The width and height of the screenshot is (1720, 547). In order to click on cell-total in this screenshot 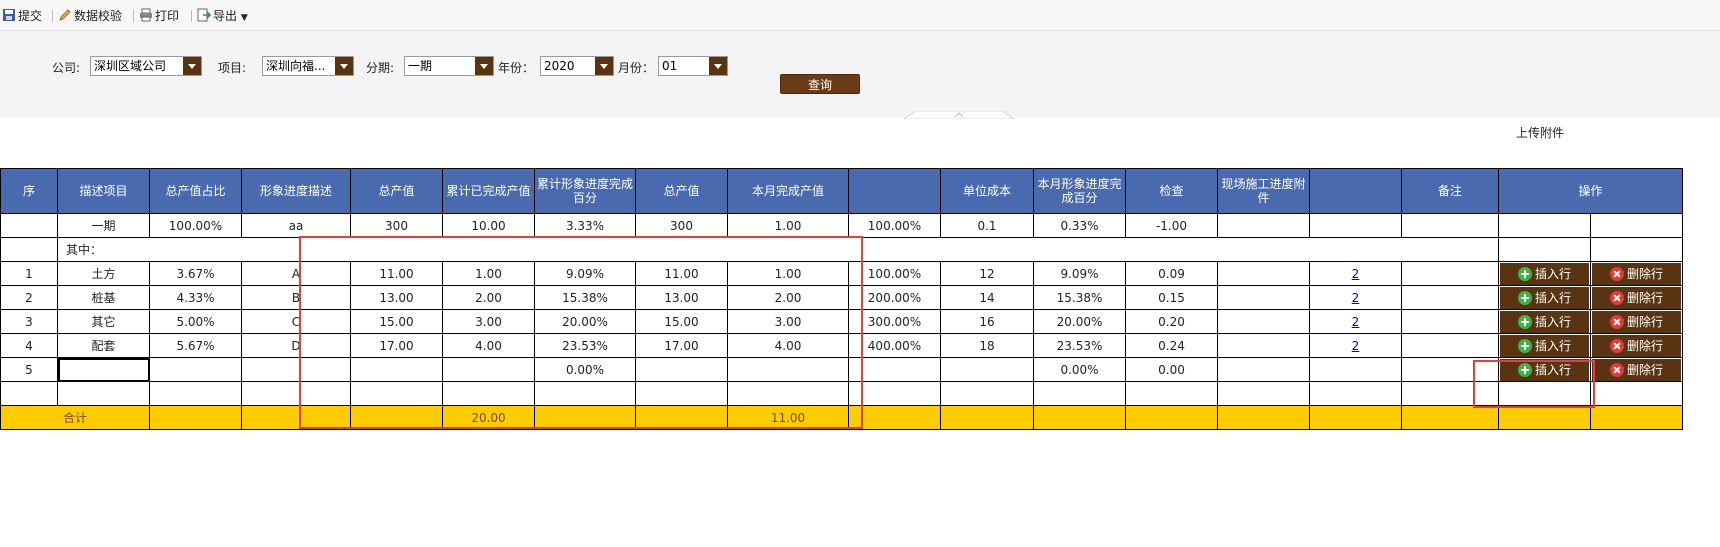, I will do `click(396, 369)`.